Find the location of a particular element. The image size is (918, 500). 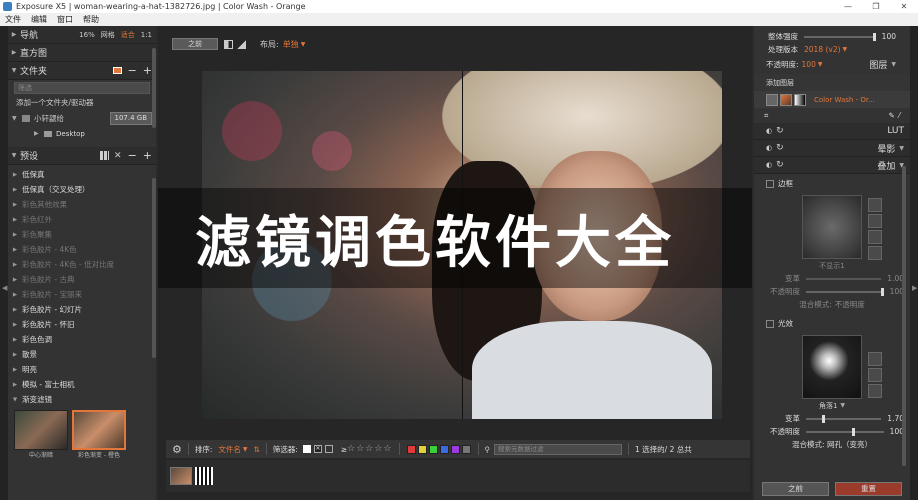

version-dropdown: 2018 (v2) is located at coordinates (822, 49).